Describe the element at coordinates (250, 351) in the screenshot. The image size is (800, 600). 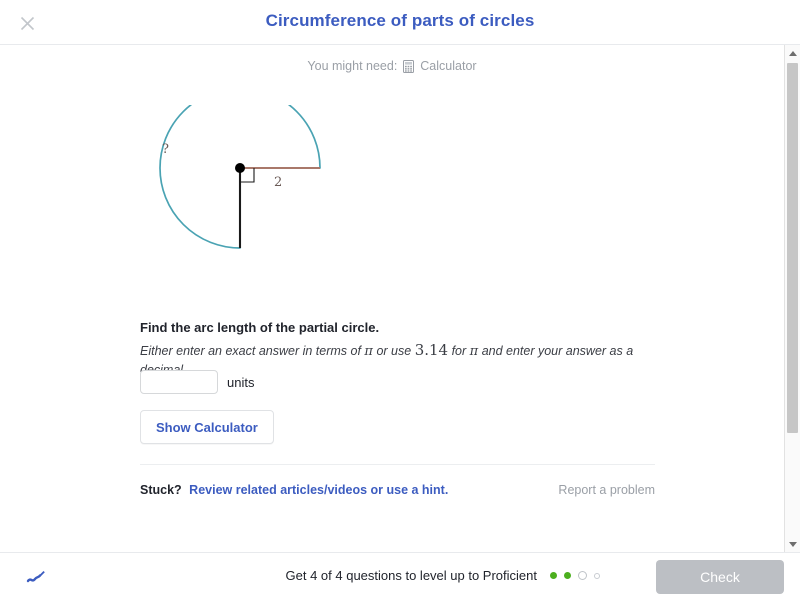
I see `sub-text-part-1: Either enter an exact answer in terms of` at that location.